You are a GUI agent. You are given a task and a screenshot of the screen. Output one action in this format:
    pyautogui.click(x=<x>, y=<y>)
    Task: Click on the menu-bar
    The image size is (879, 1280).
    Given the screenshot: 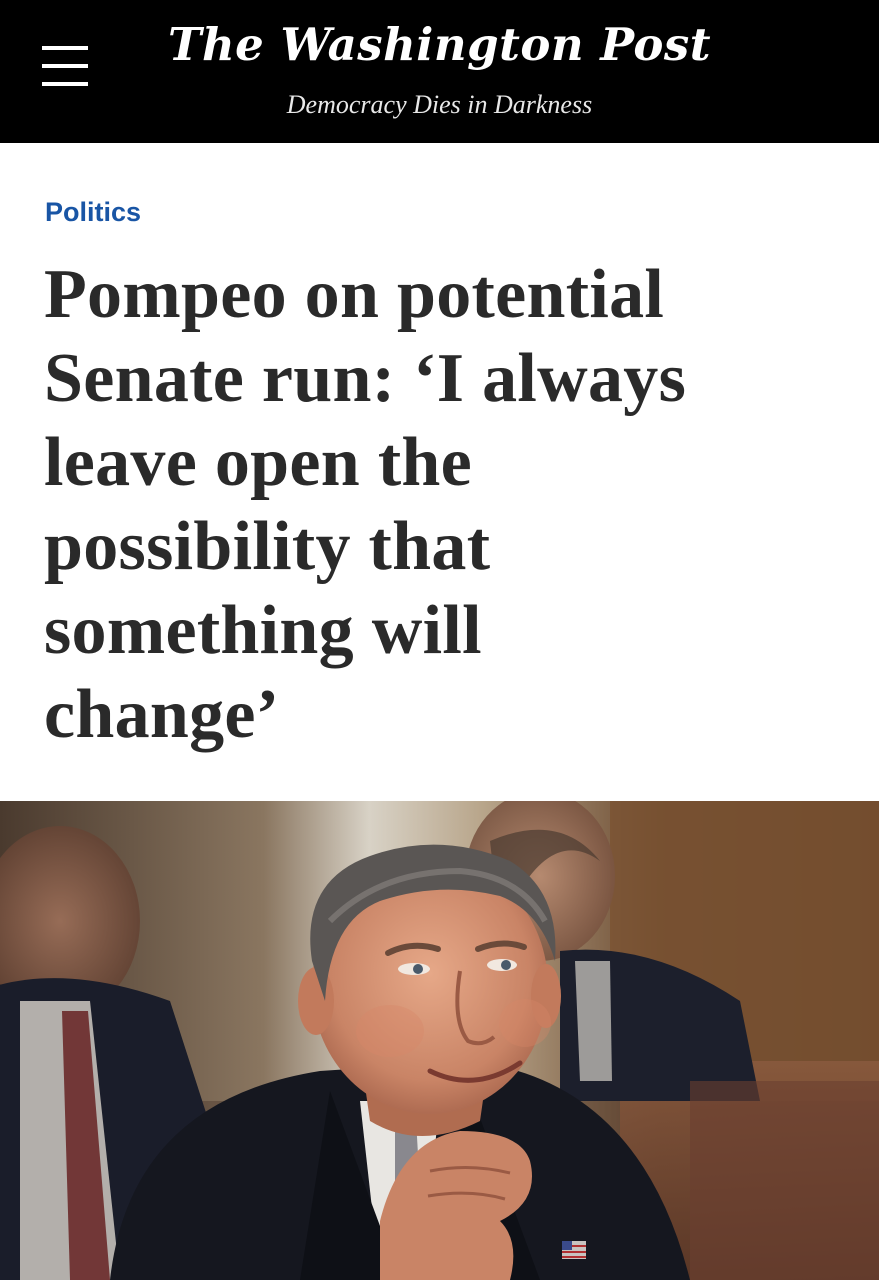 What is the action you would take?
    pyautogui.click(x=65, y=84)
    